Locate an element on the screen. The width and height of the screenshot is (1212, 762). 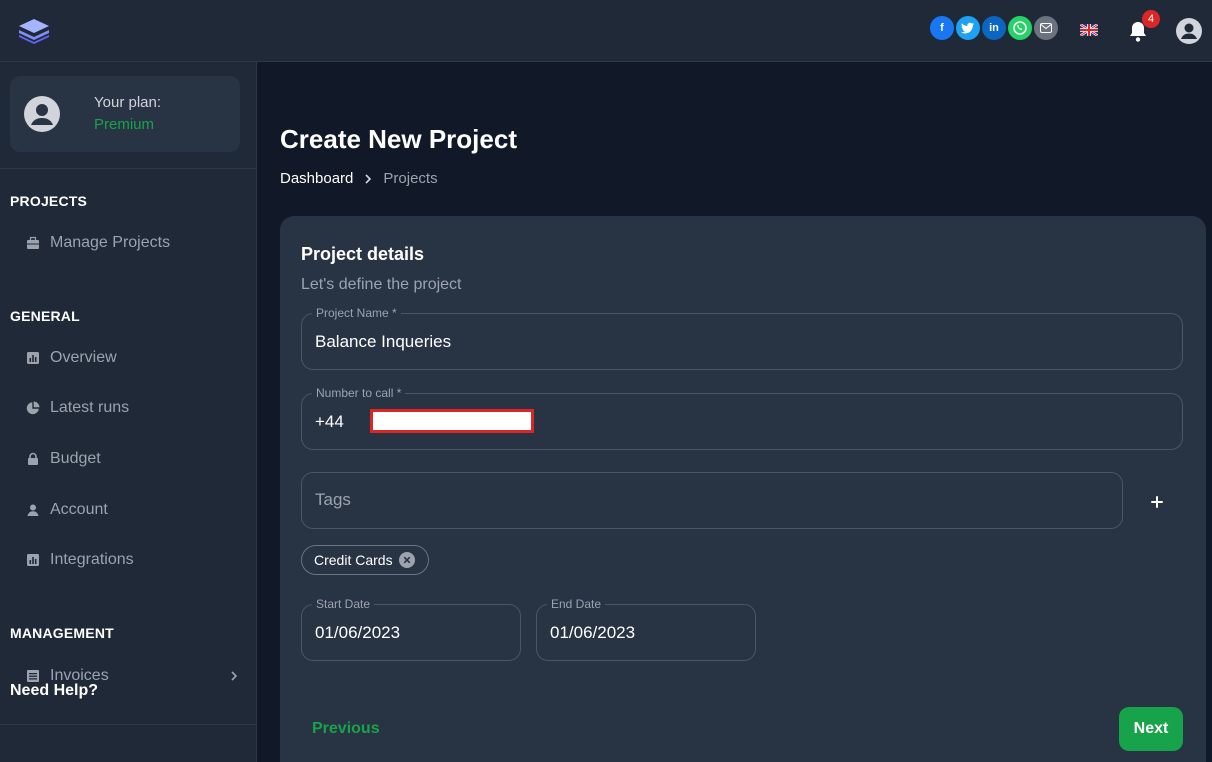
pie-icon is located at coordinates (33, 408).